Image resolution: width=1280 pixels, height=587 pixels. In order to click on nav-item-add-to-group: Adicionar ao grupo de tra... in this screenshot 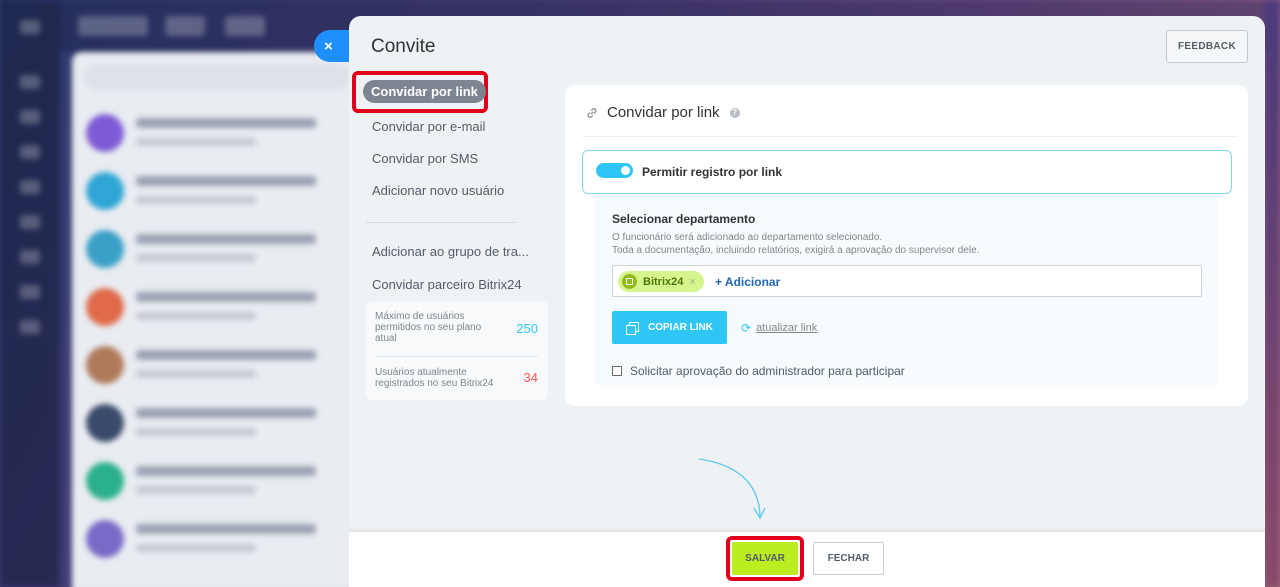, I will do `click(450, 251)`.